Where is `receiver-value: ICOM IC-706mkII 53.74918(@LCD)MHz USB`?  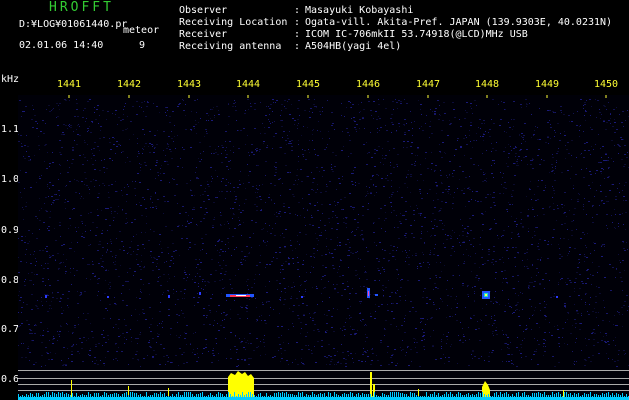 receiver-value: ICOM IC-706mkII 53.74918(@LCD)MHz USB is located at coordinates (416, 34).